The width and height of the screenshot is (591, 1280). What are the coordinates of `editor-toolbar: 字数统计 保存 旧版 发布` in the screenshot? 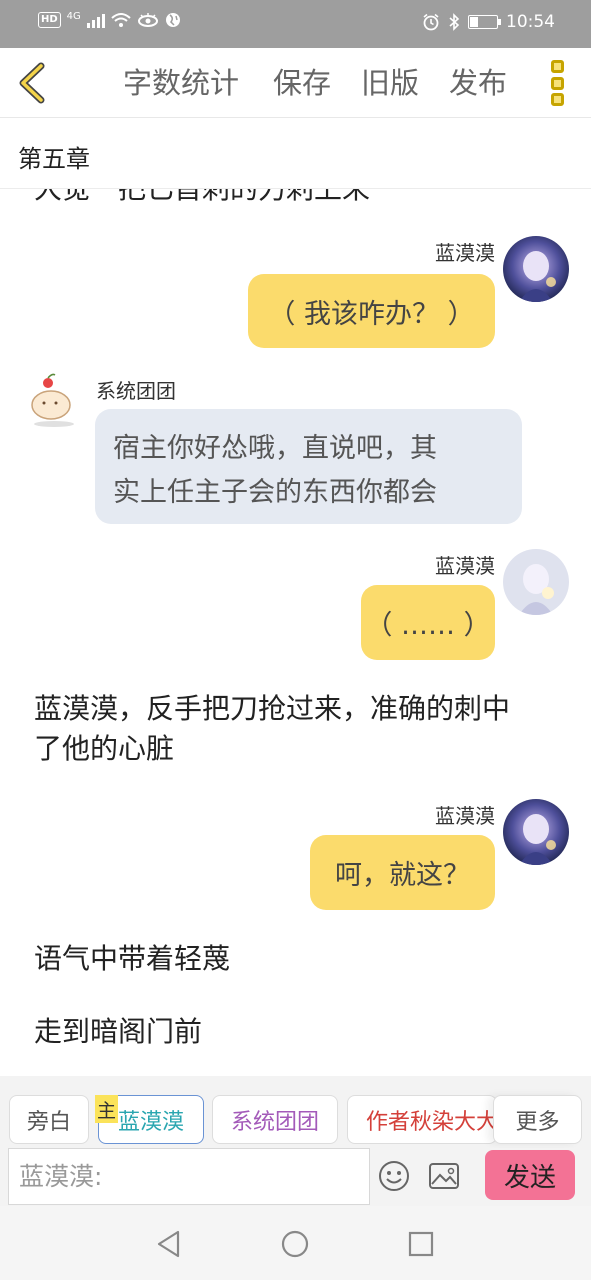 It's located at (295, 83).